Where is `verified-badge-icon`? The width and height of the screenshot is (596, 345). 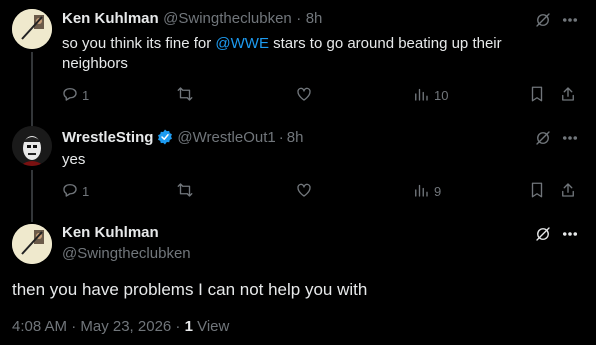 verified-badge-icon is located at coordinates (165, 137).